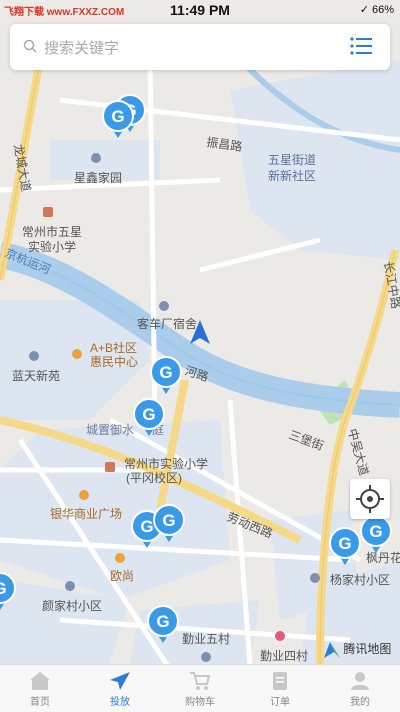 The image size is (400, 712). Describe the element at coordinates (292, 160) in the screenshot. I see `label-wuxing-jiedao: 五星街道` at that location.